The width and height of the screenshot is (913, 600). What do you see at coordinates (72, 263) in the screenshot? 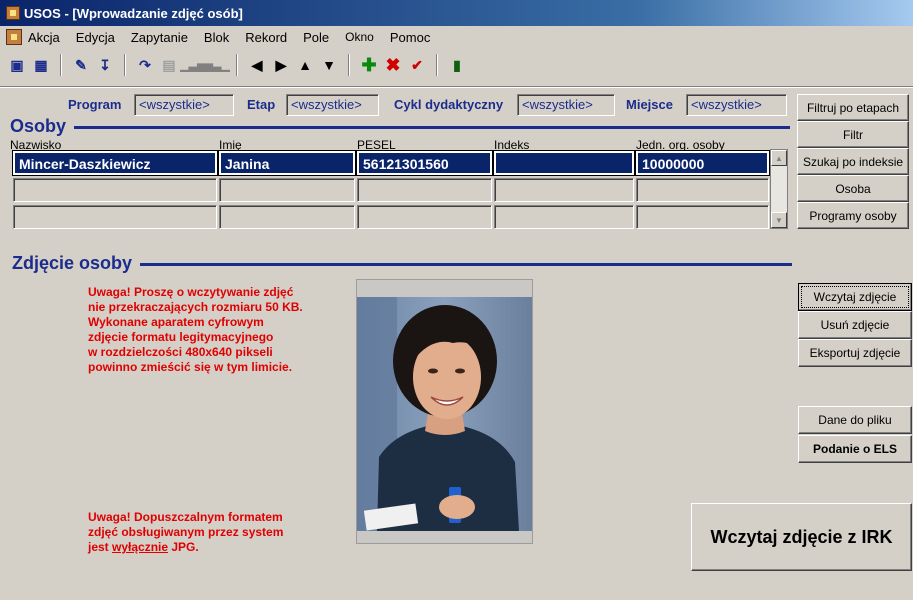
I see `photo-section-title: Zdjęcie osoby` at bounding box center [72, 263].